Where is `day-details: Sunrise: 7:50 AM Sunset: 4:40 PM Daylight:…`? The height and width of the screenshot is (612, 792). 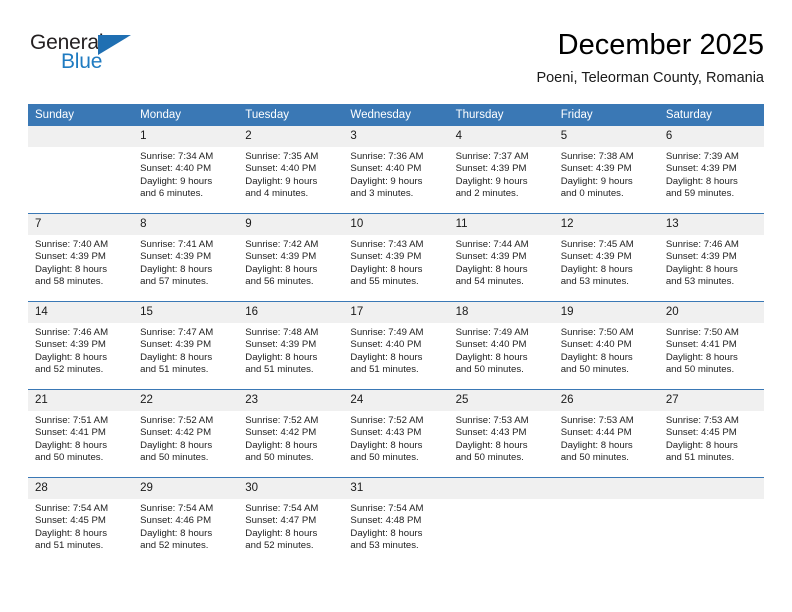 day-details: Sunrise: 7:50 AM Sunset: 4:40 PM Daylight:… is located at coordinates (606, 349).